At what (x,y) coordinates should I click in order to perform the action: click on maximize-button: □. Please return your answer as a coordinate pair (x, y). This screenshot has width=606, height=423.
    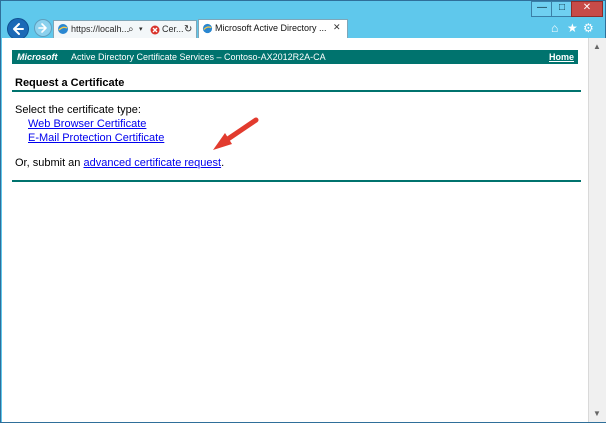
    Looking at the image, I should click on (562, 9).